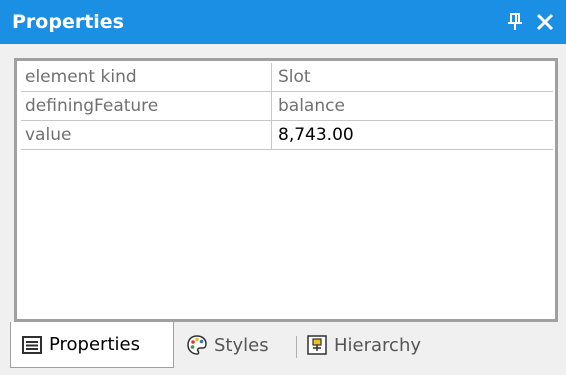  I want to click on tab-hierarchy: Hierarchy, so click(376, 345).